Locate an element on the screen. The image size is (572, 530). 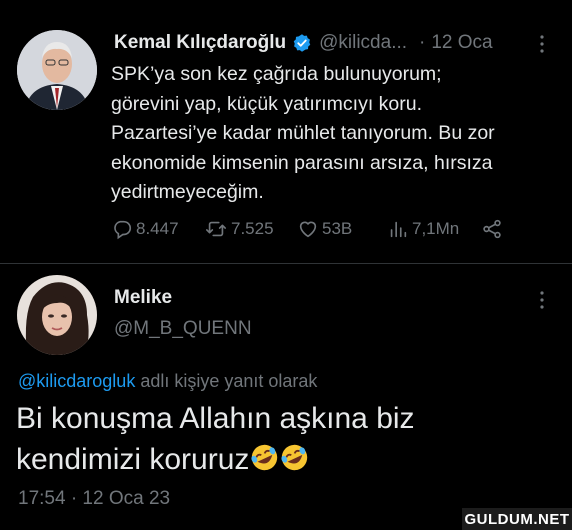
share-button is located at coordinates (493, 229).